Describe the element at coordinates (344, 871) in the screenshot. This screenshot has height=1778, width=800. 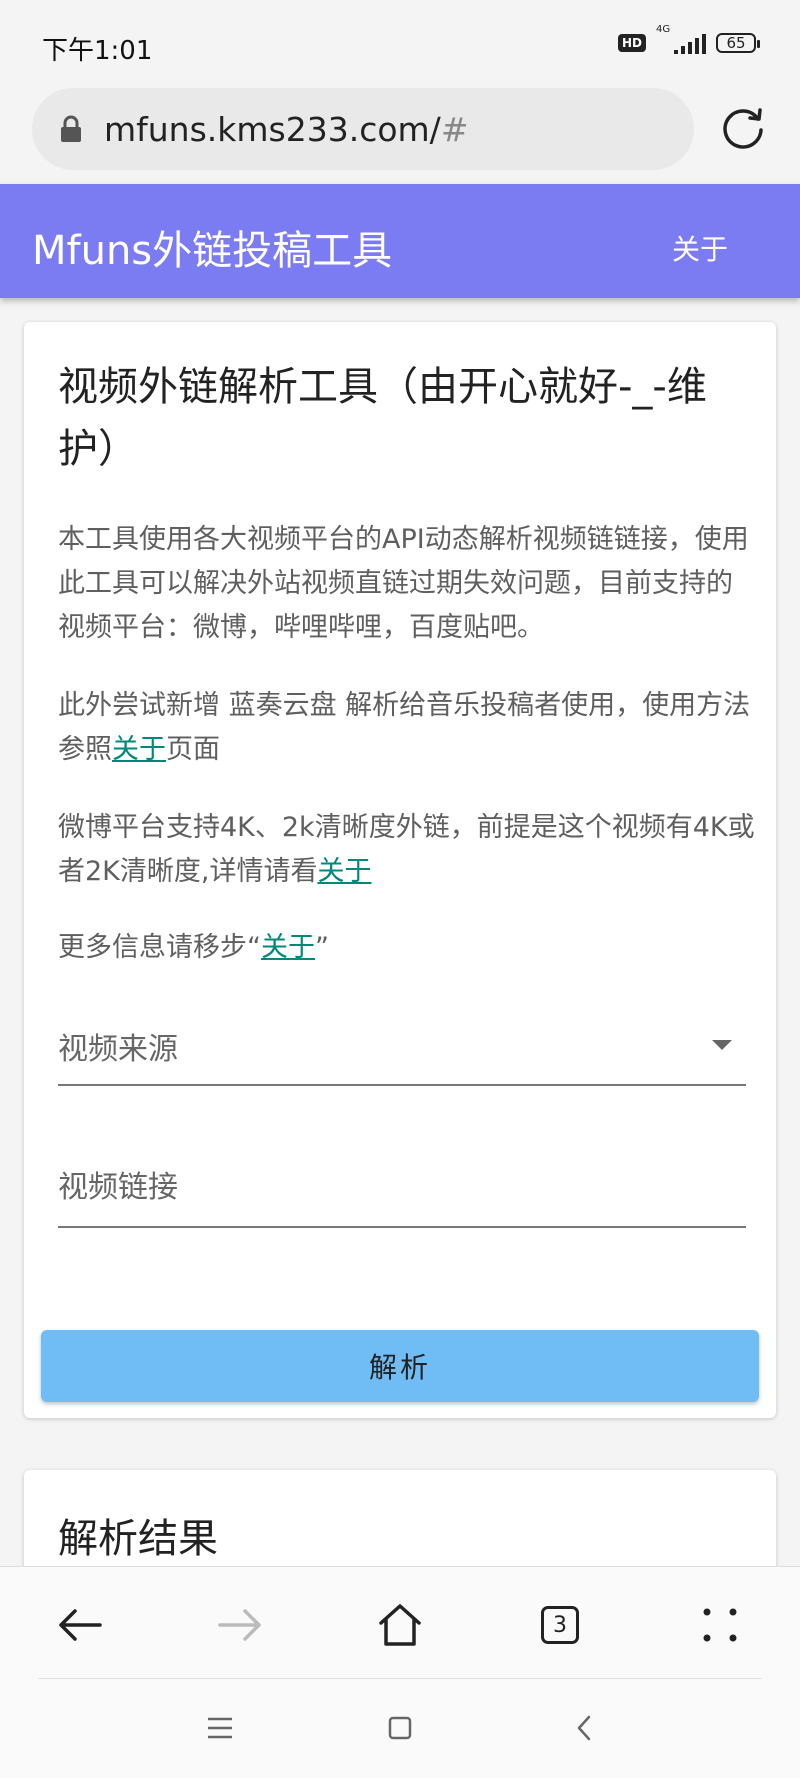
I see `about-link-2: 关于` at that location.